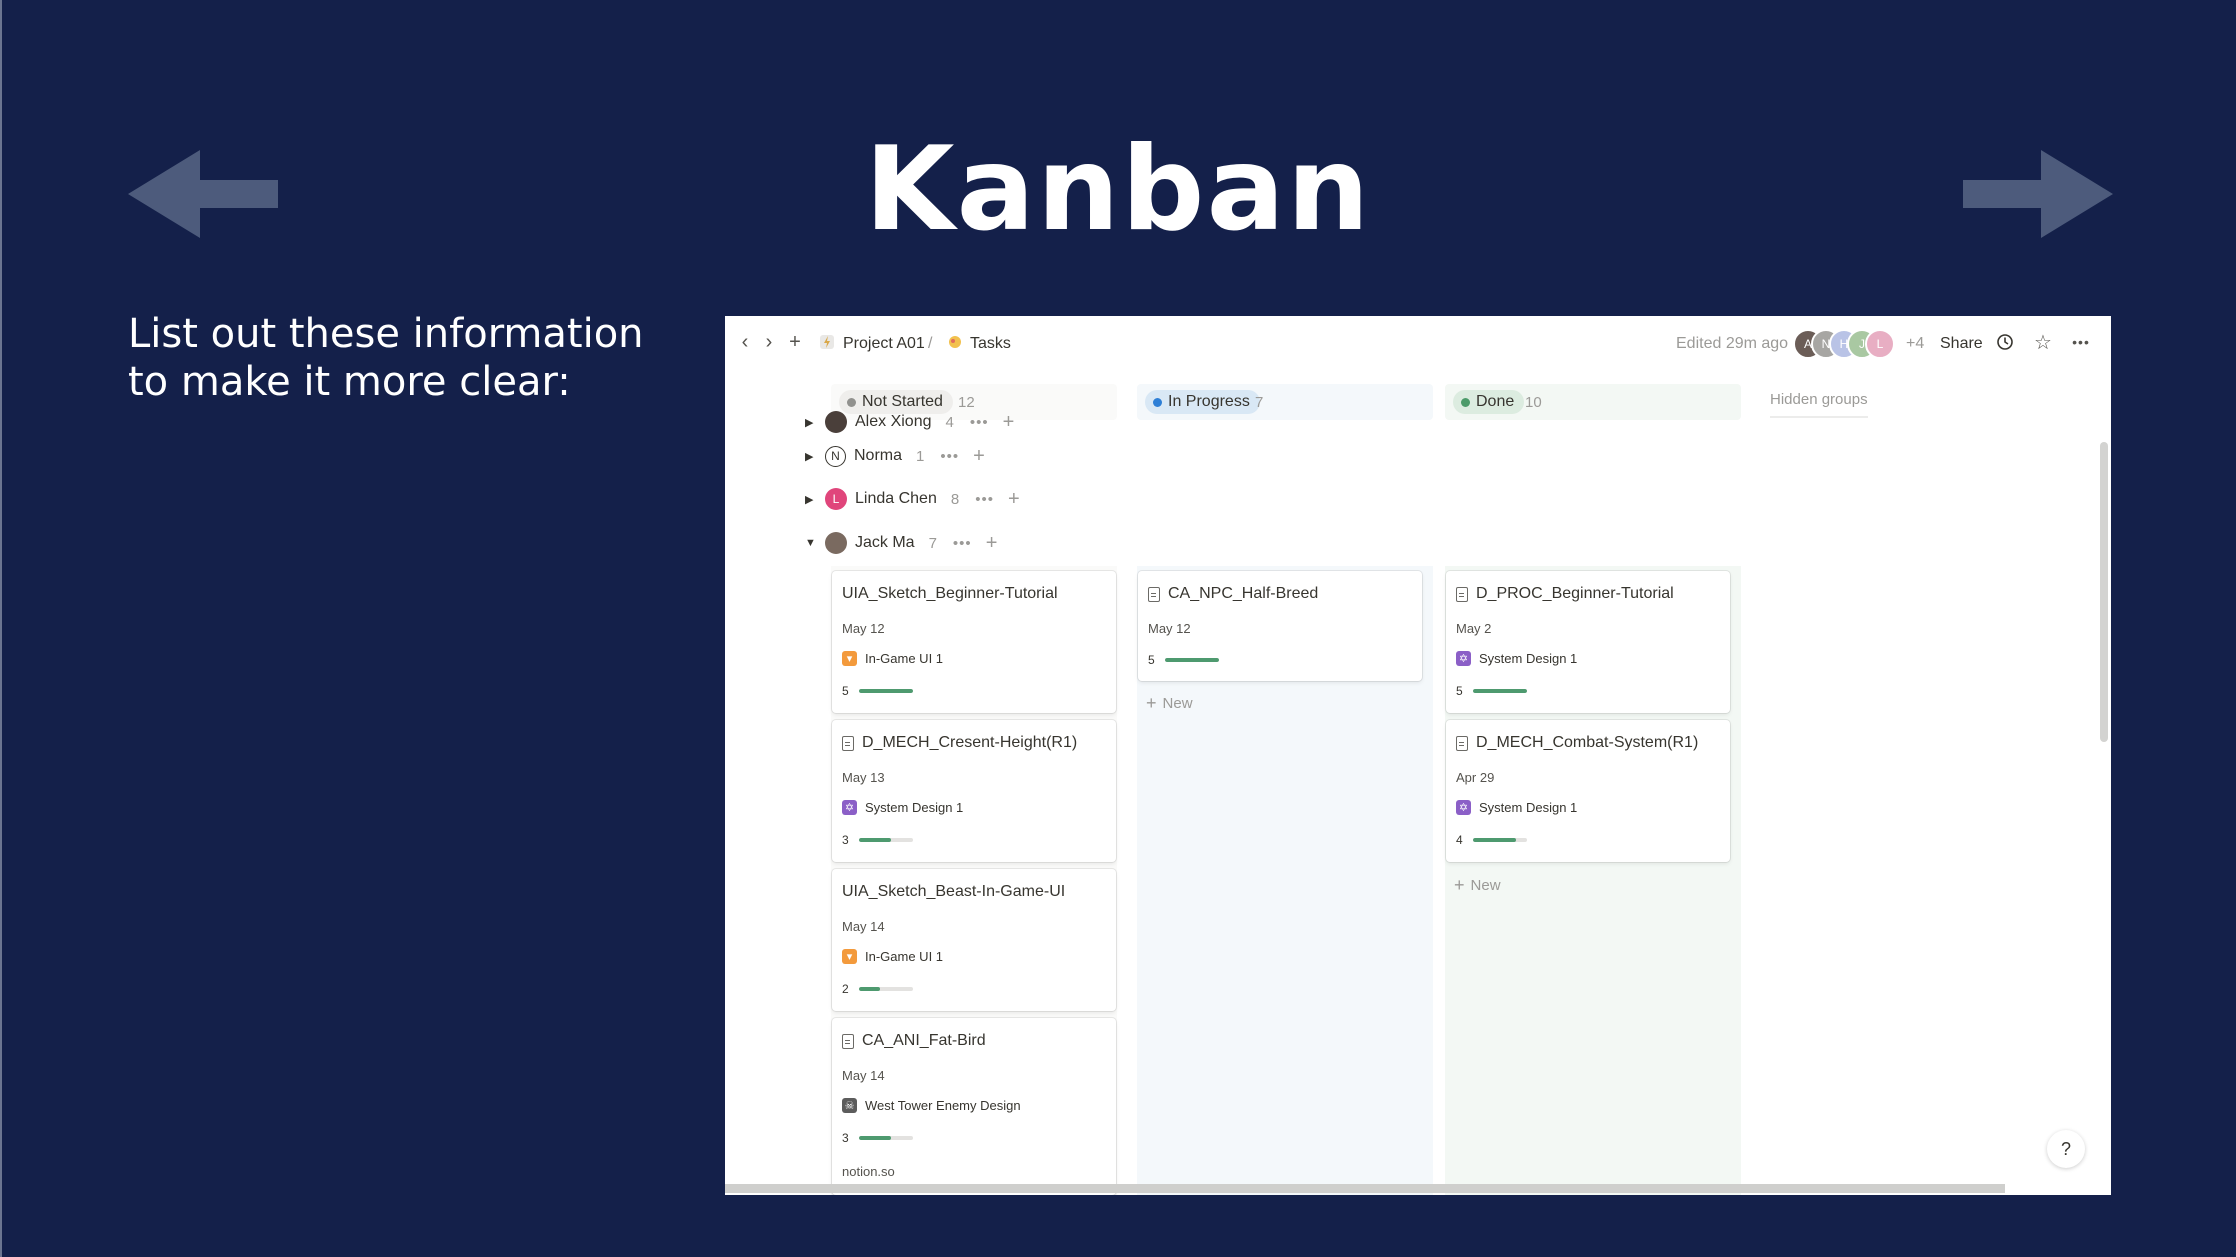 The height and width of the screenshot is (1257, 2236). I want to click on group-alex-xiong: ▶ Alex Xiong 4 ••• +, so click(909, 422).